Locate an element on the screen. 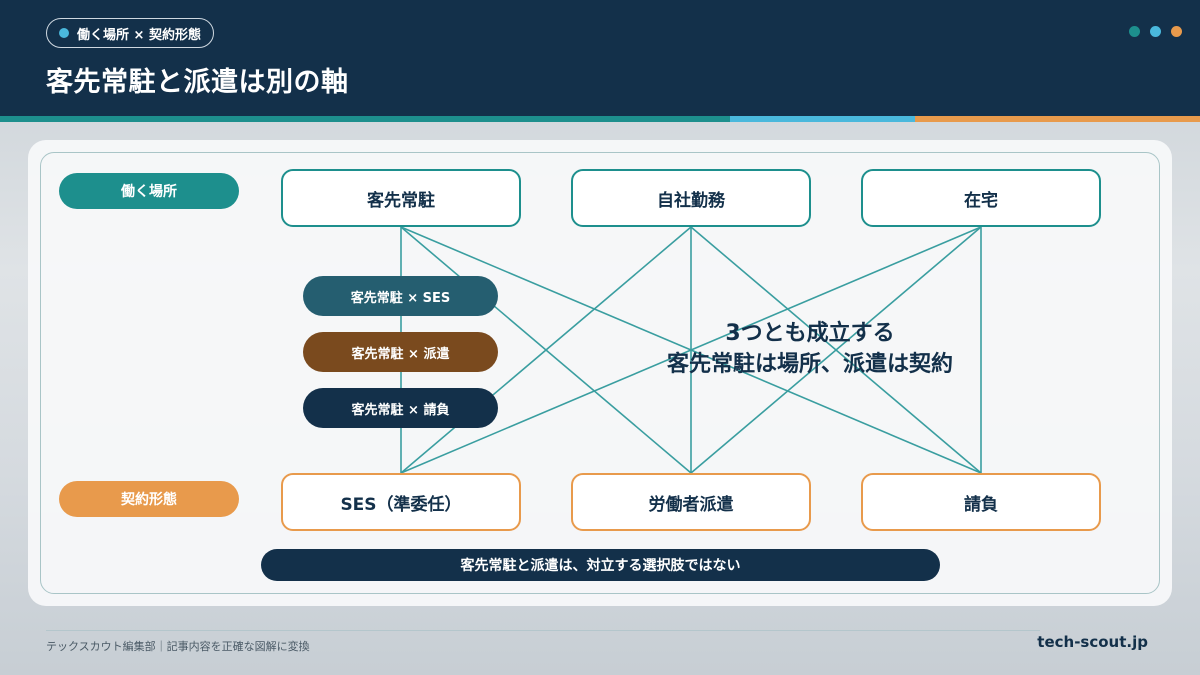 The image size is (1200, 675). combo-onsite-dispatch: 客先常駐 × 派遣 is located at coordinates (400, 352).